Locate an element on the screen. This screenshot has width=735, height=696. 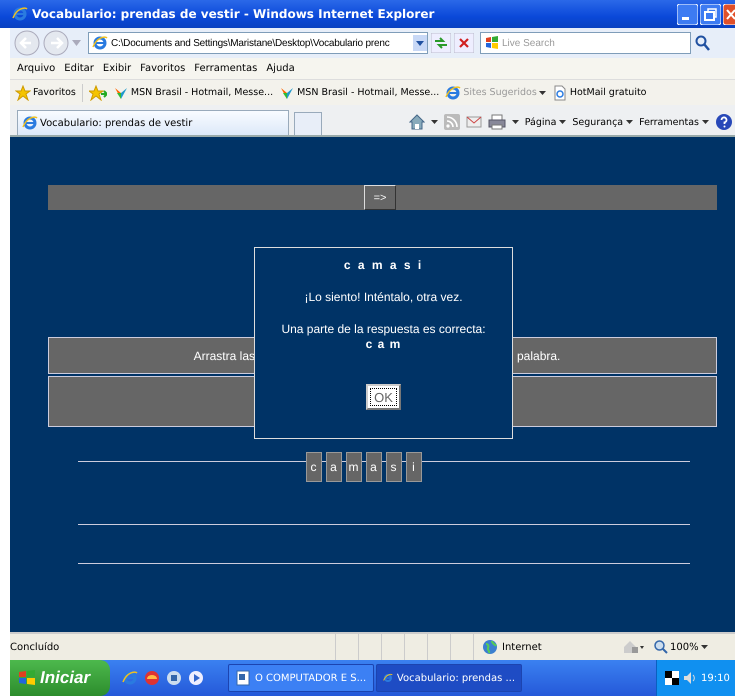
menu-item: Editar is located at coordinates (79, 68).